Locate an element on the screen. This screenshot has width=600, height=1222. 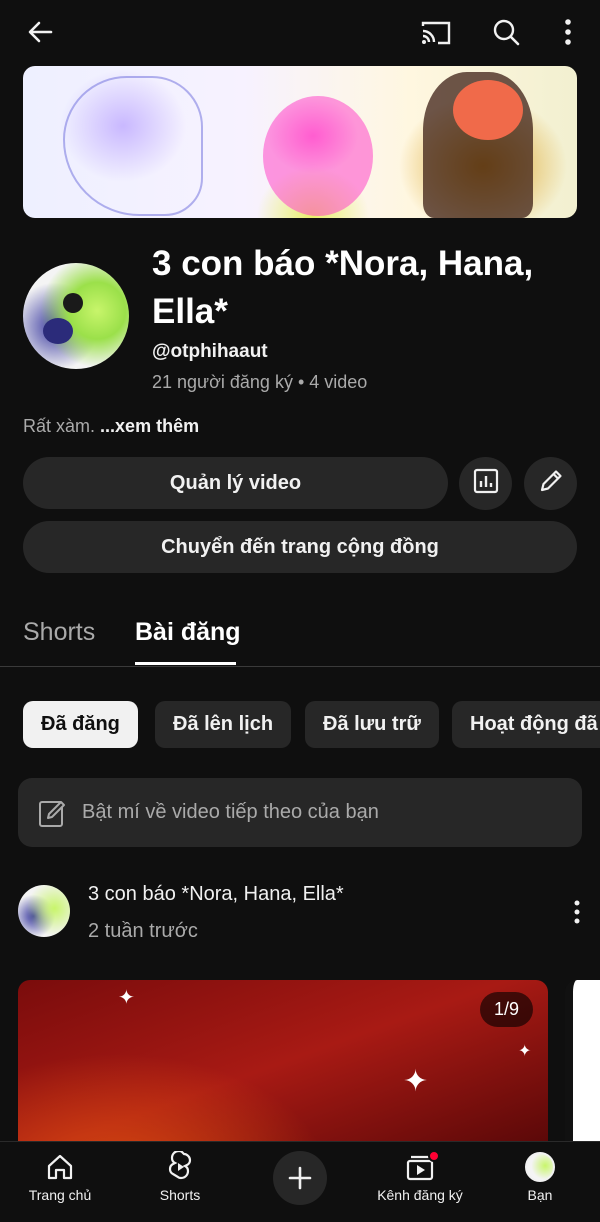
chip-published: Đã đăng is located at coordinates (80, 724).